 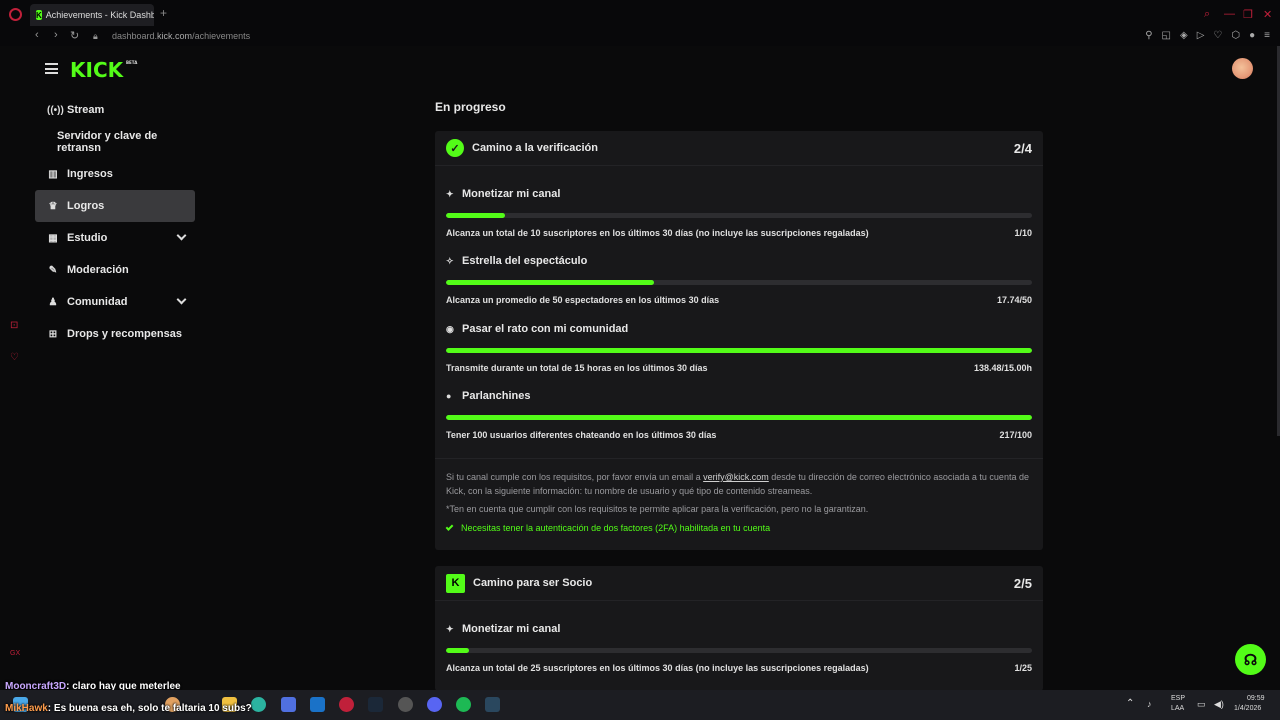 I want to click on edge-icon, so click(x=258, y=704).